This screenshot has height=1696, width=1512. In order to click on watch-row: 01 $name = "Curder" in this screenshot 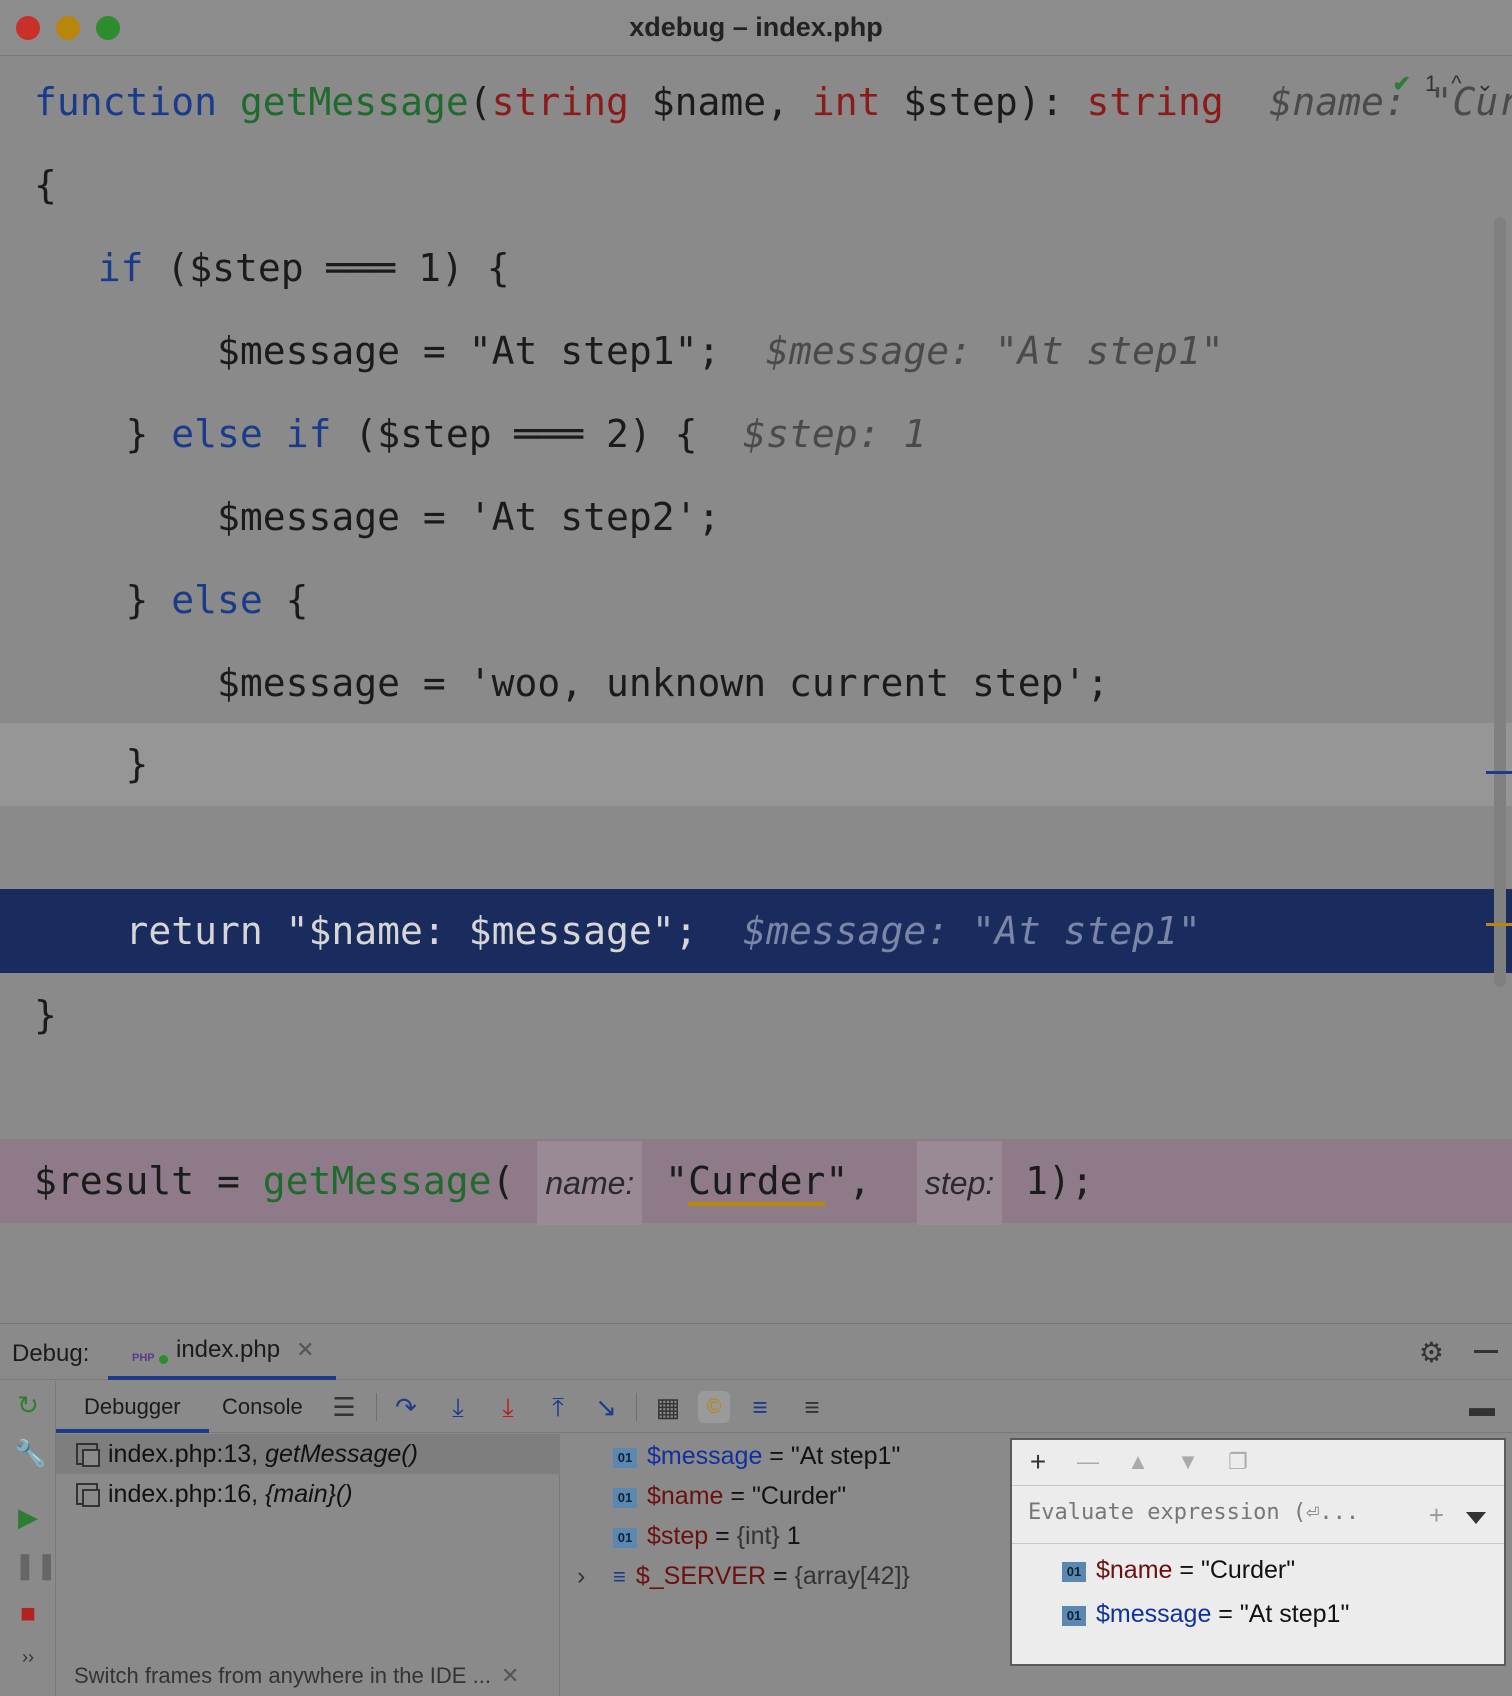, I will do `click(1258, 1570)`.